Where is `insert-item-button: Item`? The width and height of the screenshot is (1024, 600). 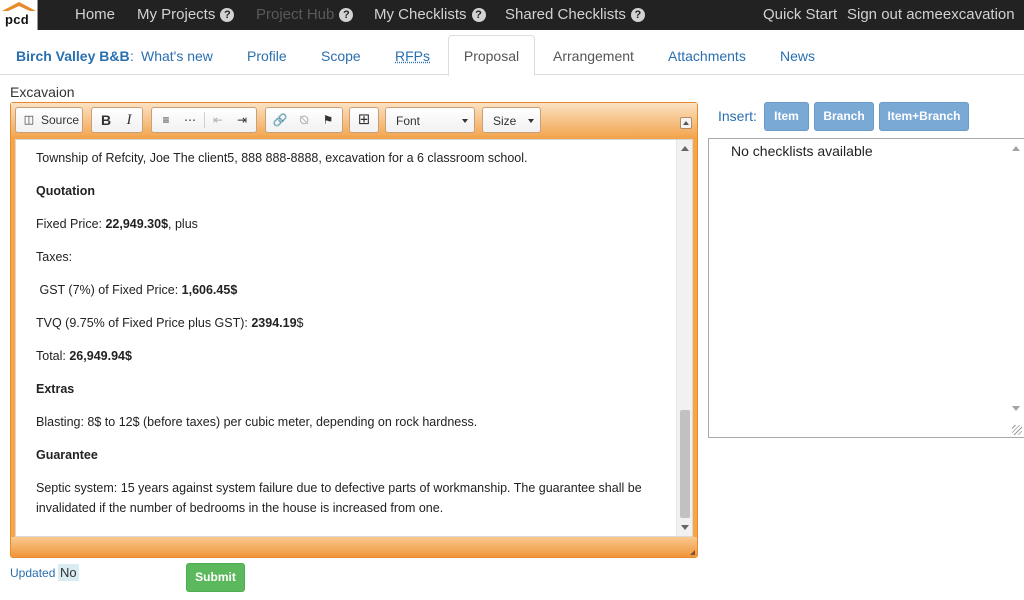
insert-item-button: Item is located at coordinates (786, 116).